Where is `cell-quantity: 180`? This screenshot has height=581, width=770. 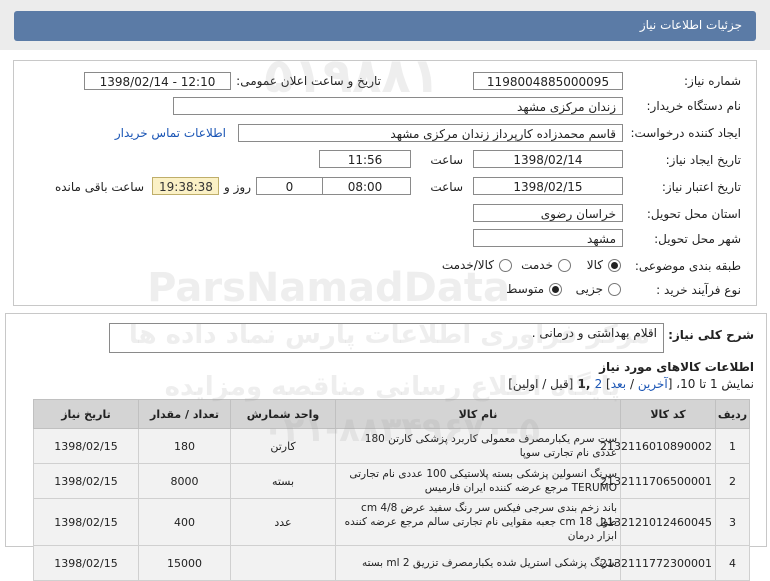 cell-quantity: 180 is located at coordinates (184, 446).